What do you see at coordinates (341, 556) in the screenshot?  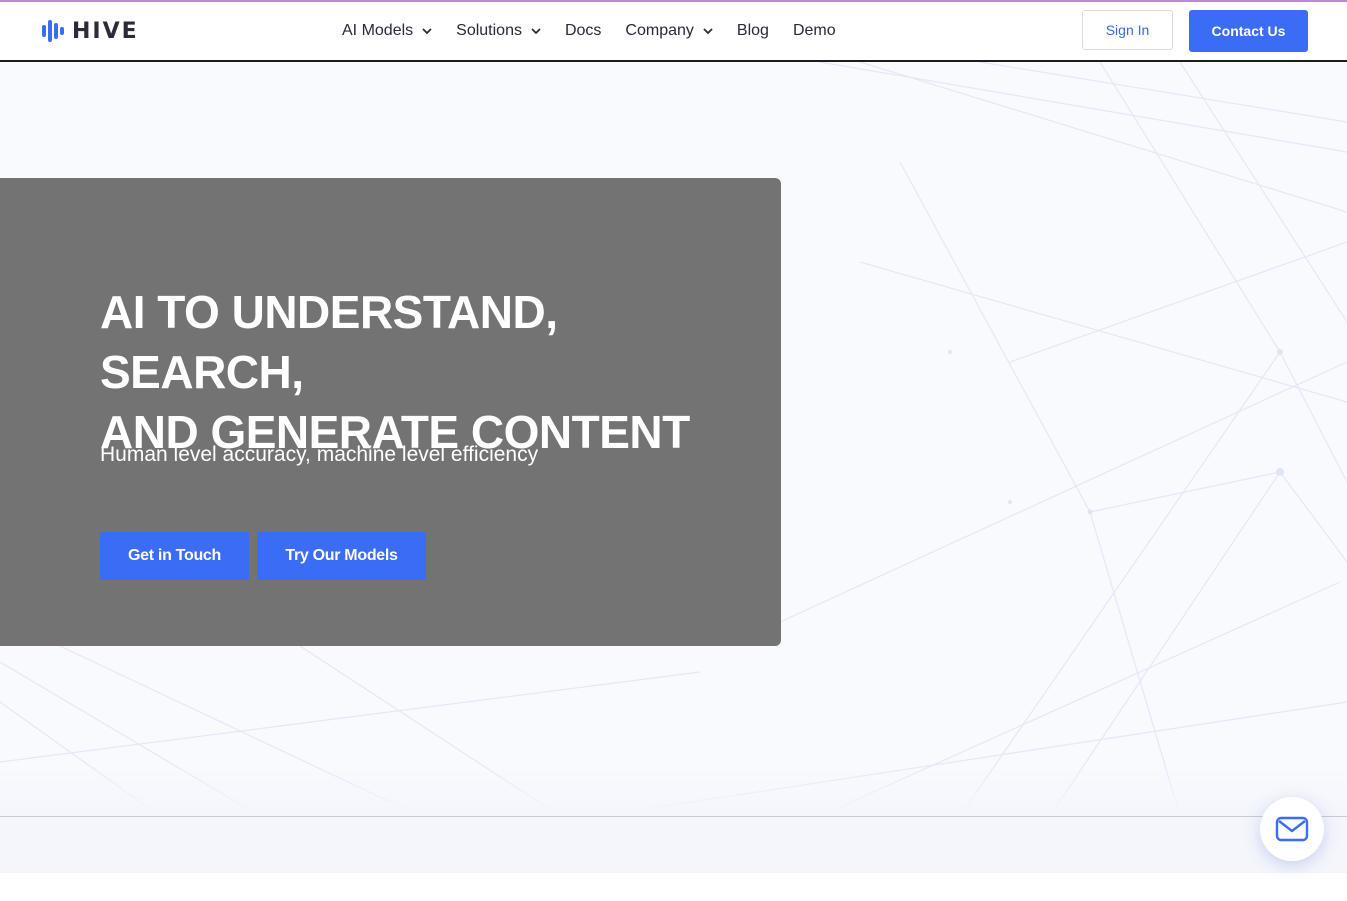 I see `try-our-models-button: Try Our Models` at bounding box center [341, 556].